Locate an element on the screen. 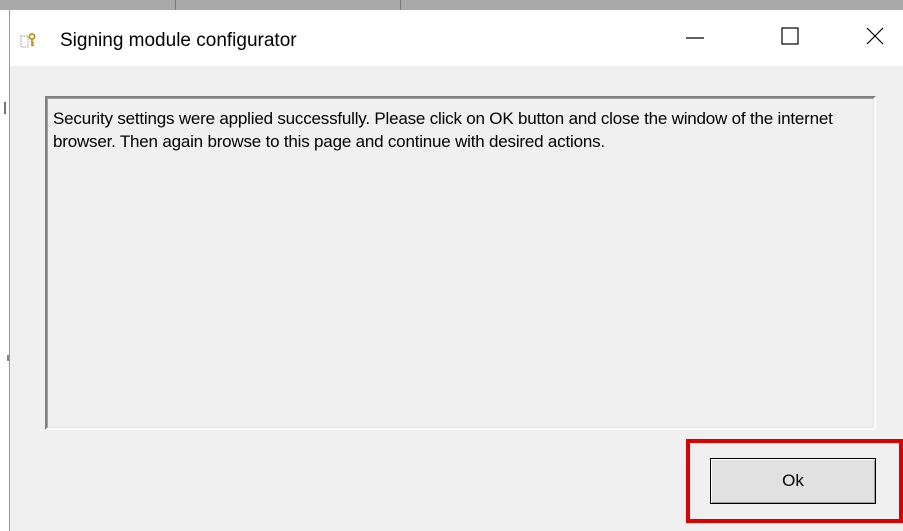 This screenshot has height=531, width=903. close-icon is located at coordinates (875, 38).